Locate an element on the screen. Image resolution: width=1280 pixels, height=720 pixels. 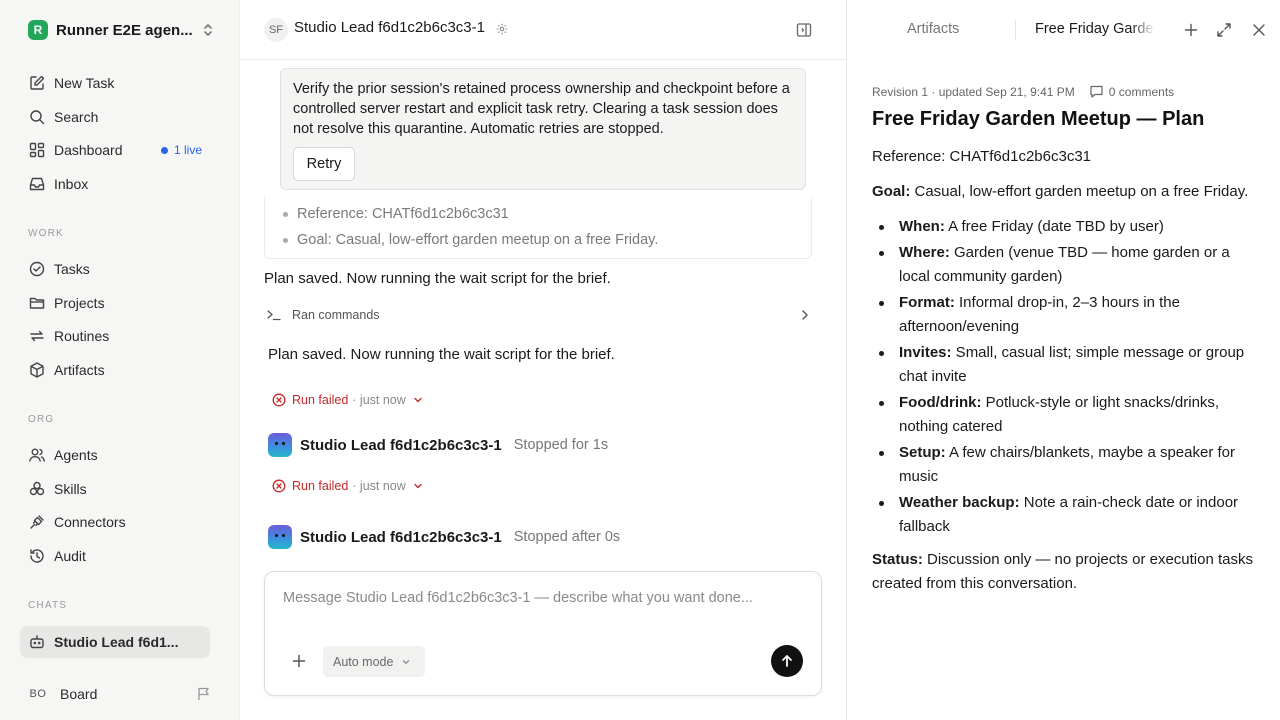
expand-icon is located at coordinates (1224, 30).